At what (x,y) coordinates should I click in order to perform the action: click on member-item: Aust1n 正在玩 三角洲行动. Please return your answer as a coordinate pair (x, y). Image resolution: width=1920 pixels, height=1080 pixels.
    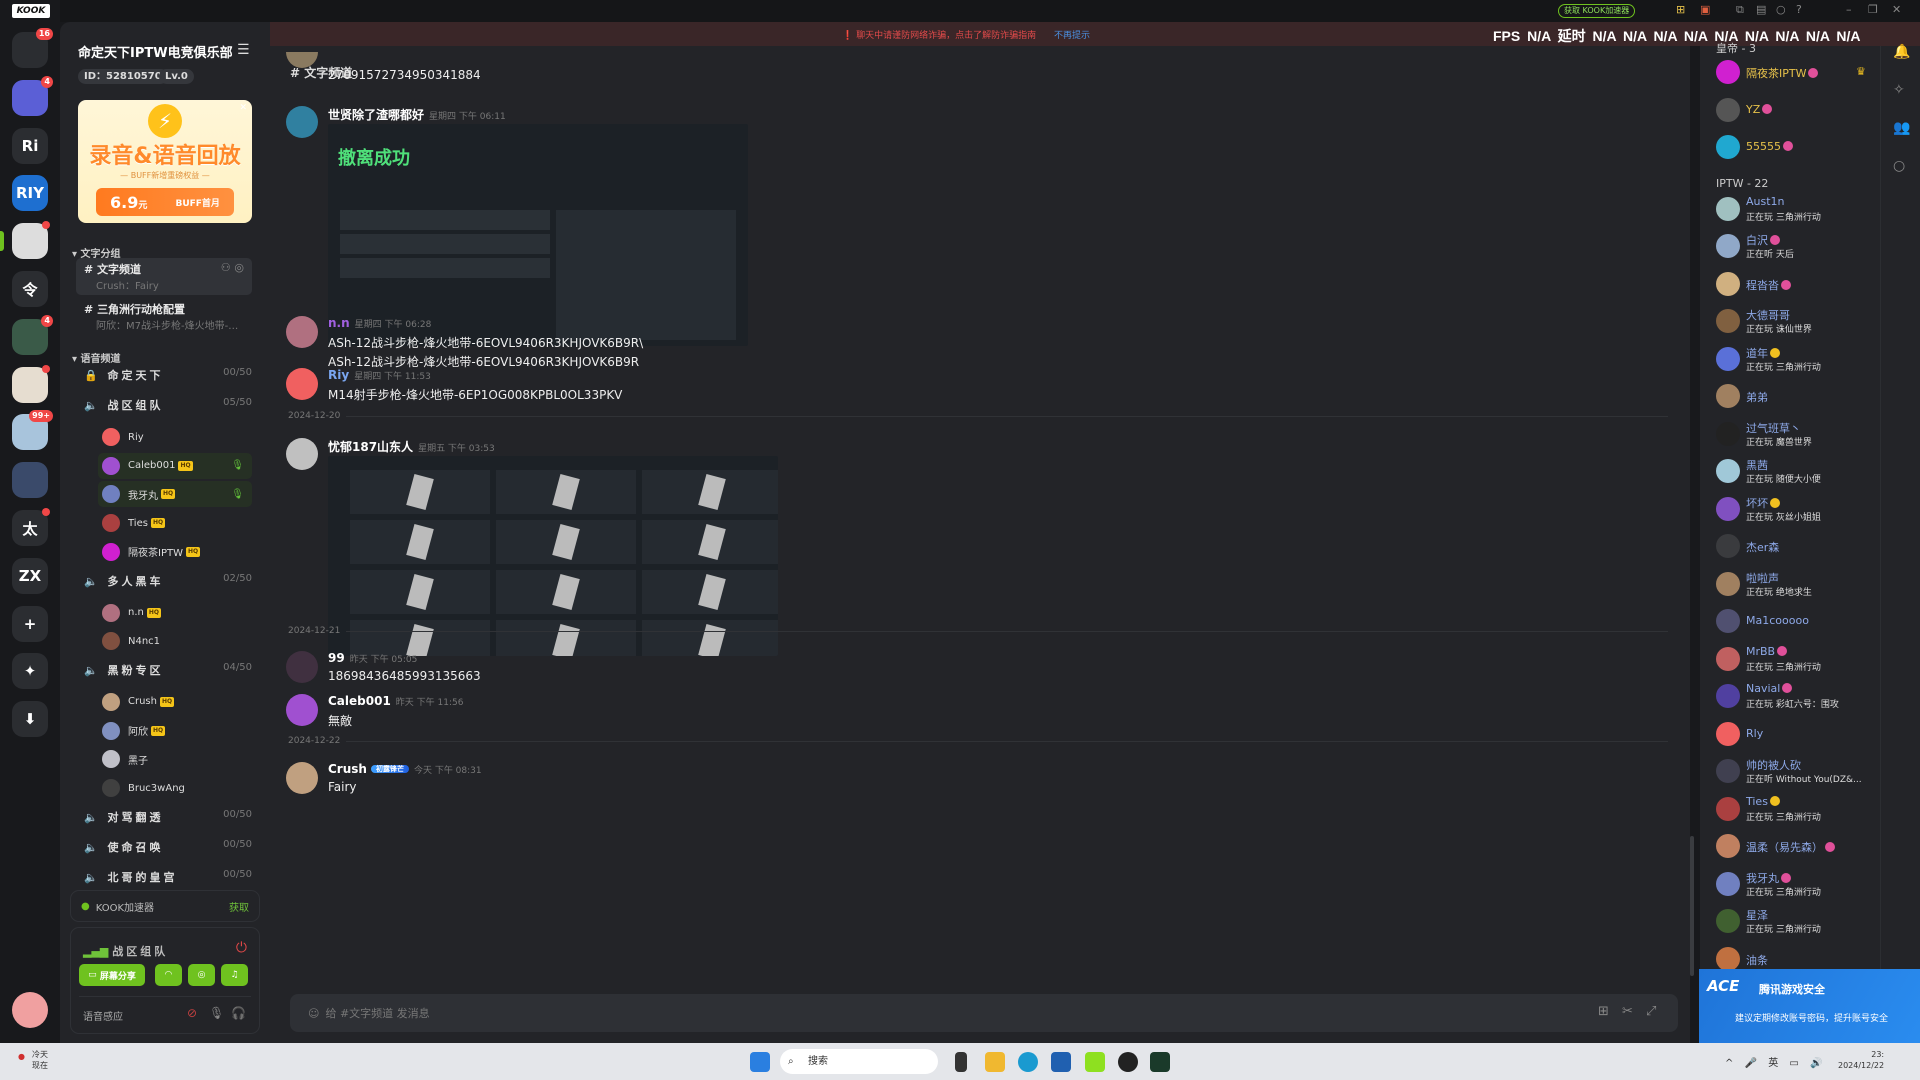
    Looking at the image, I should click on (1796, 209).